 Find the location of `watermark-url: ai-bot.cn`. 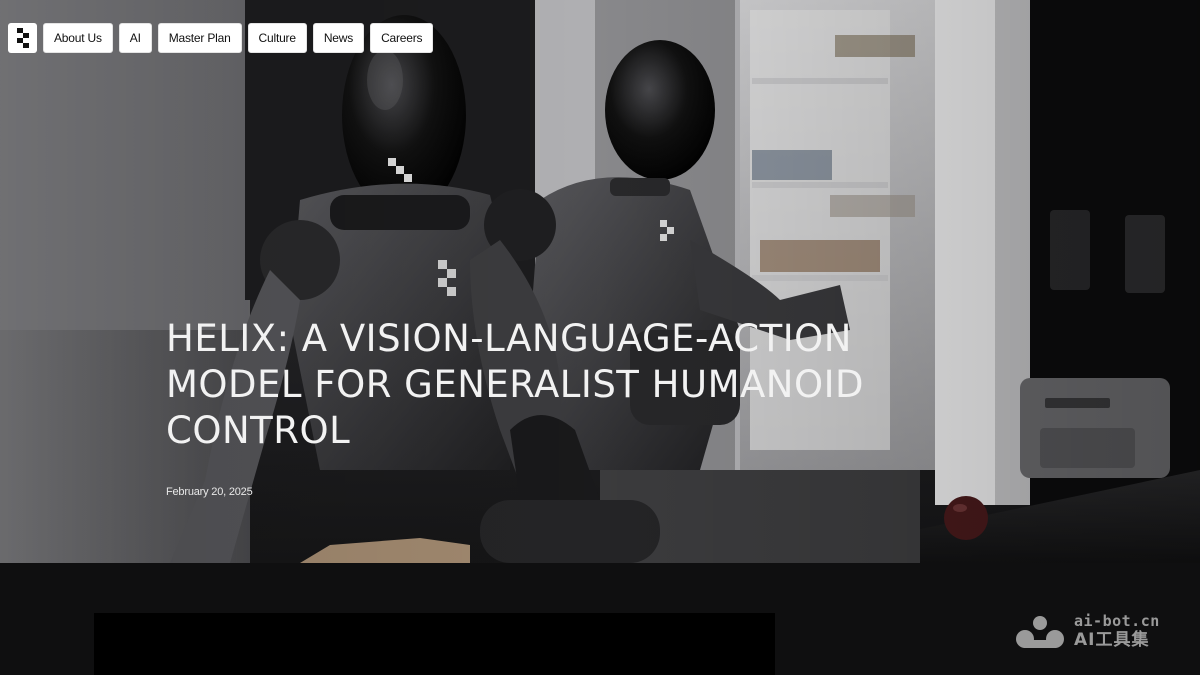

watermark-url: ai-bot.cn is located at coordinates (1117, 621).